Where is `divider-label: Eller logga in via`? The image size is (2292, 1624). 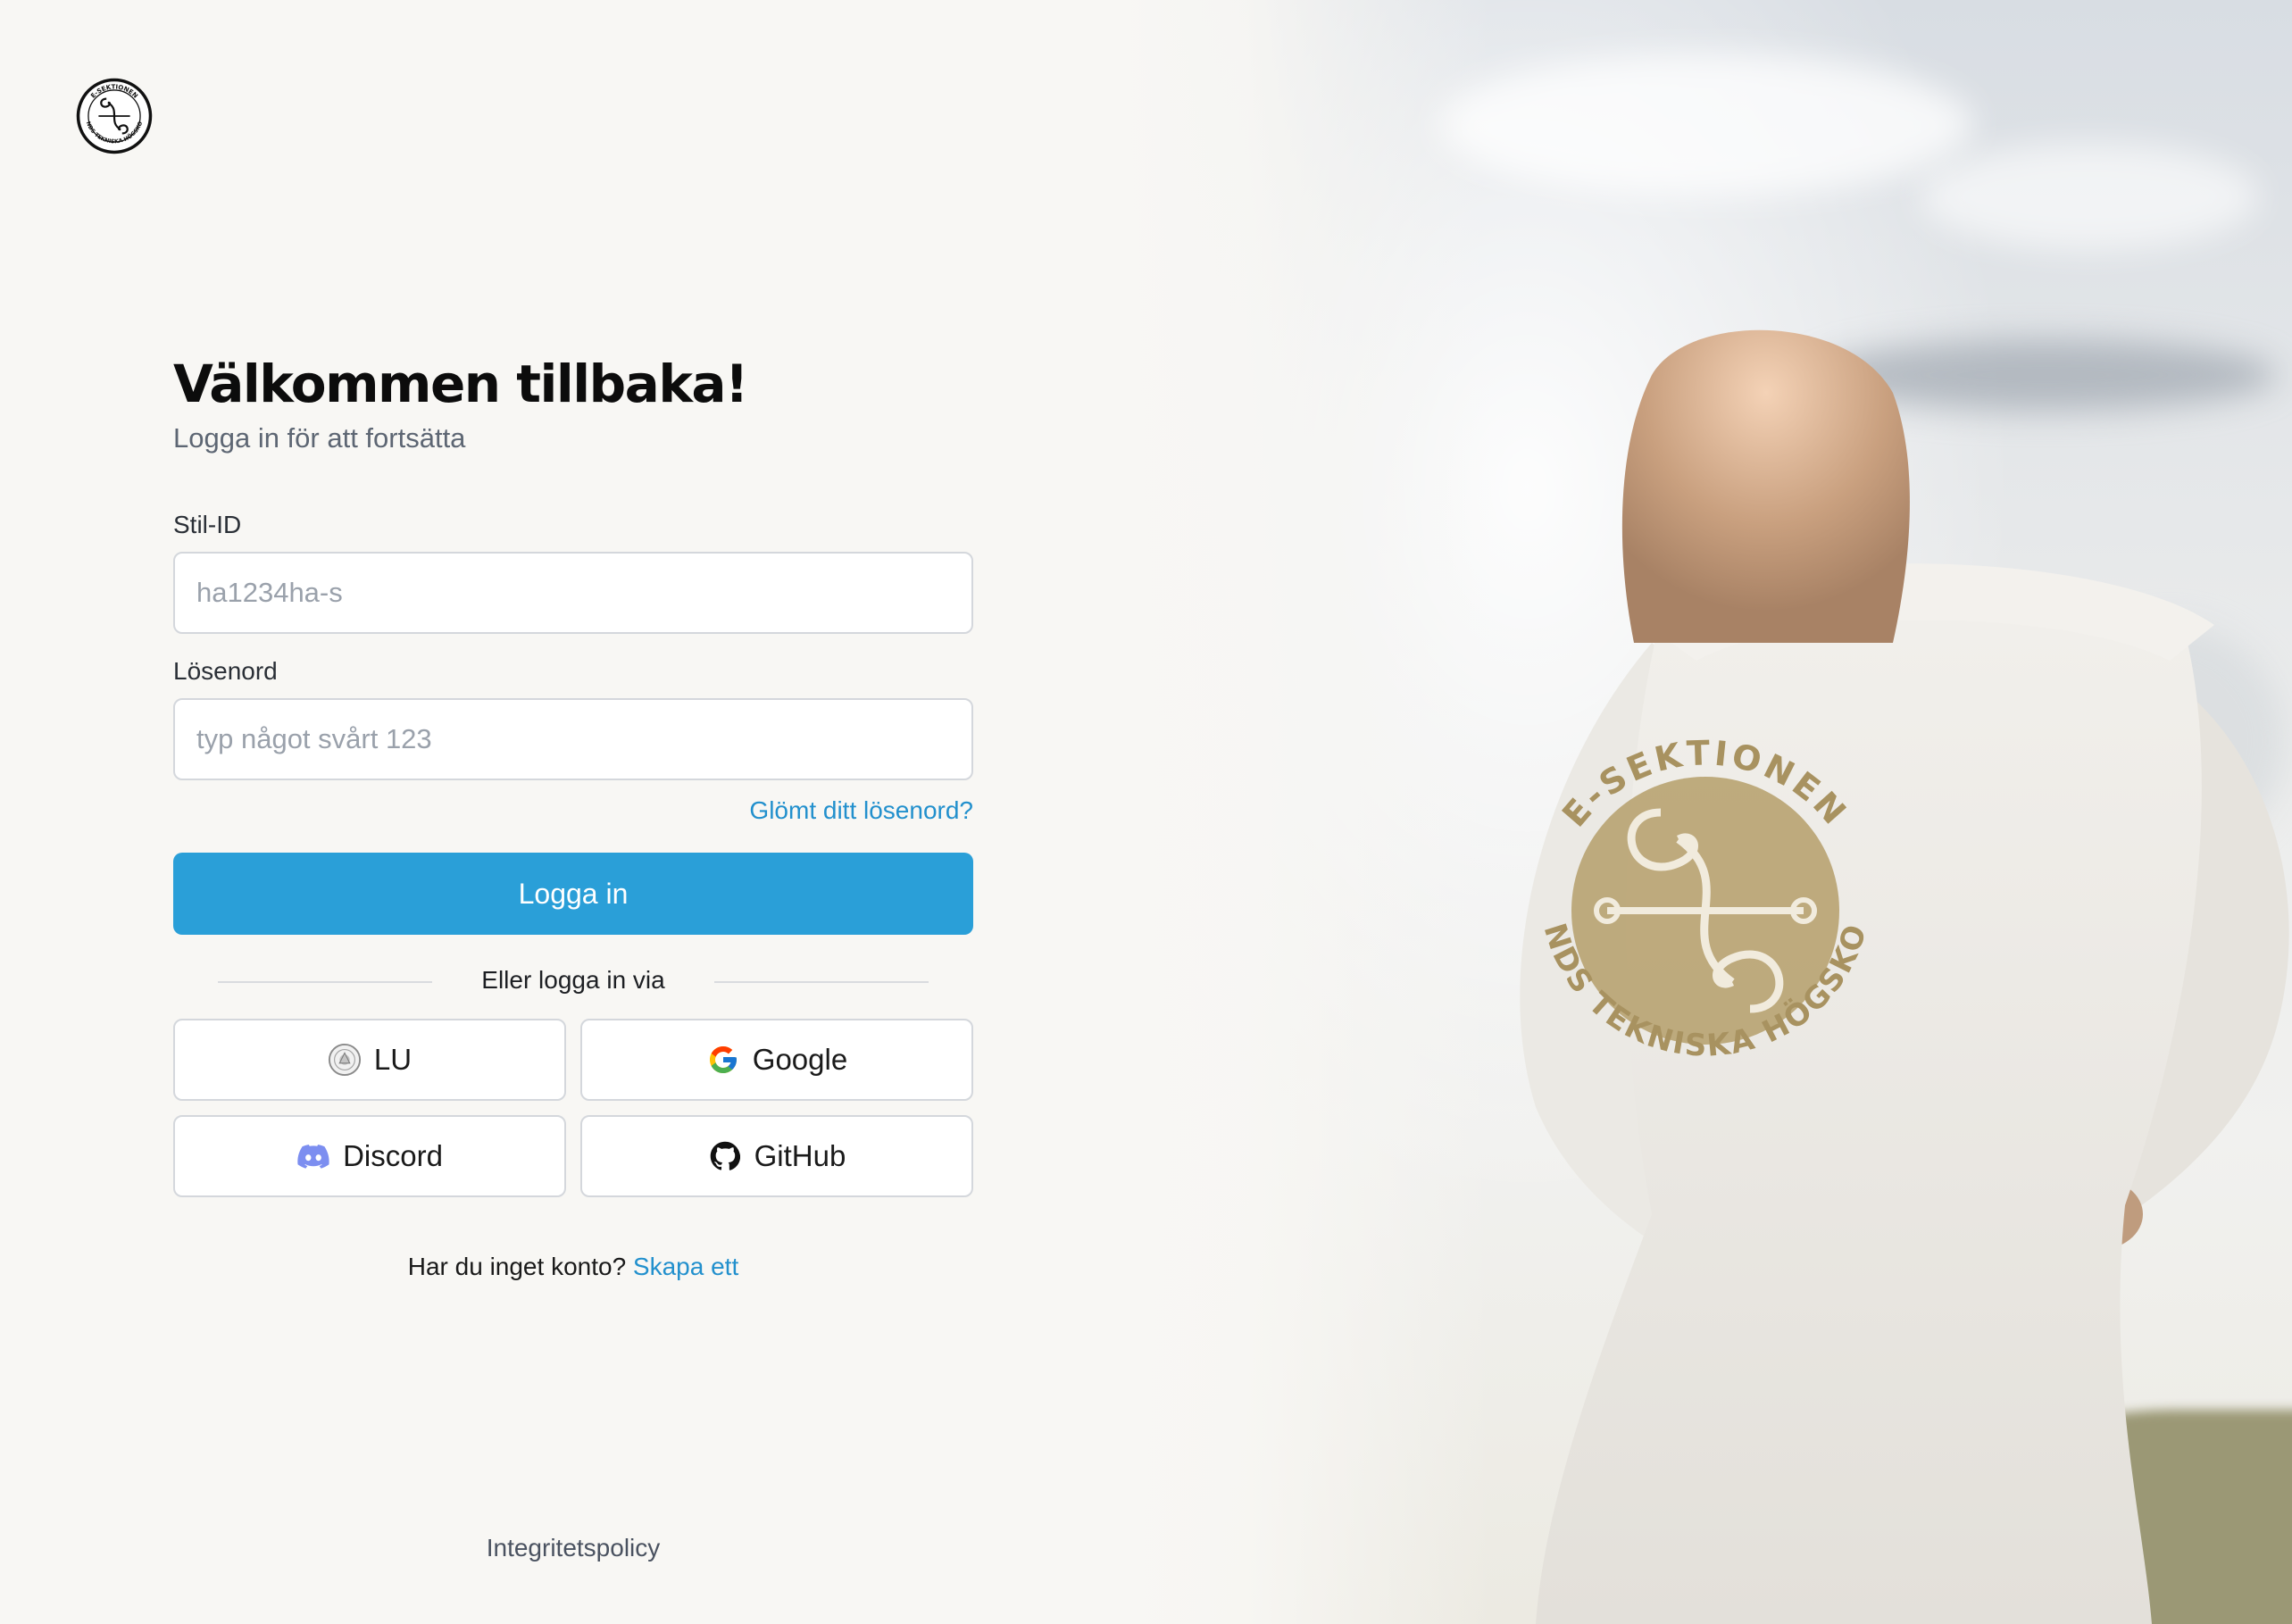 divider-label: Eller logga in via is located at coordinates (573, 980).